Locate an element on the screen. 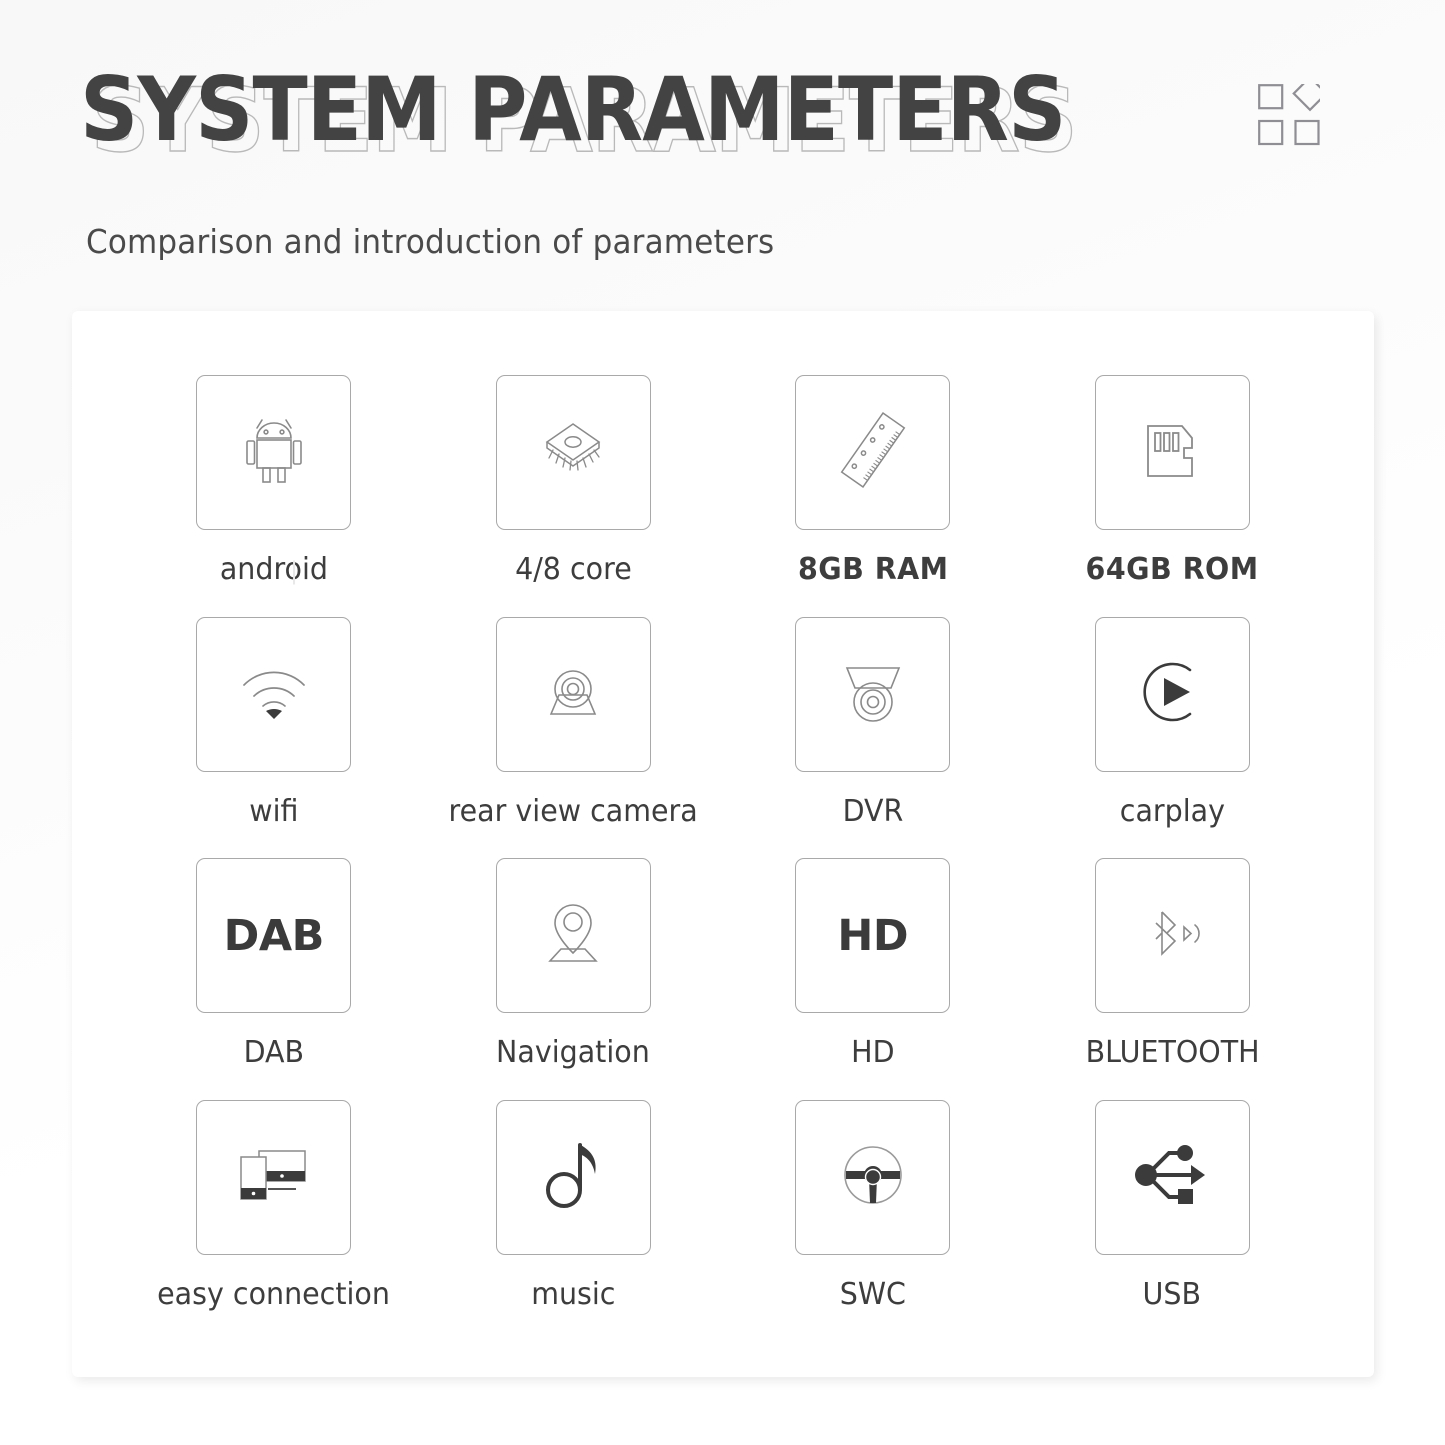 The height and width of the screenshot is (1445, 1445). tile-android is located at coordinates (274, 452).